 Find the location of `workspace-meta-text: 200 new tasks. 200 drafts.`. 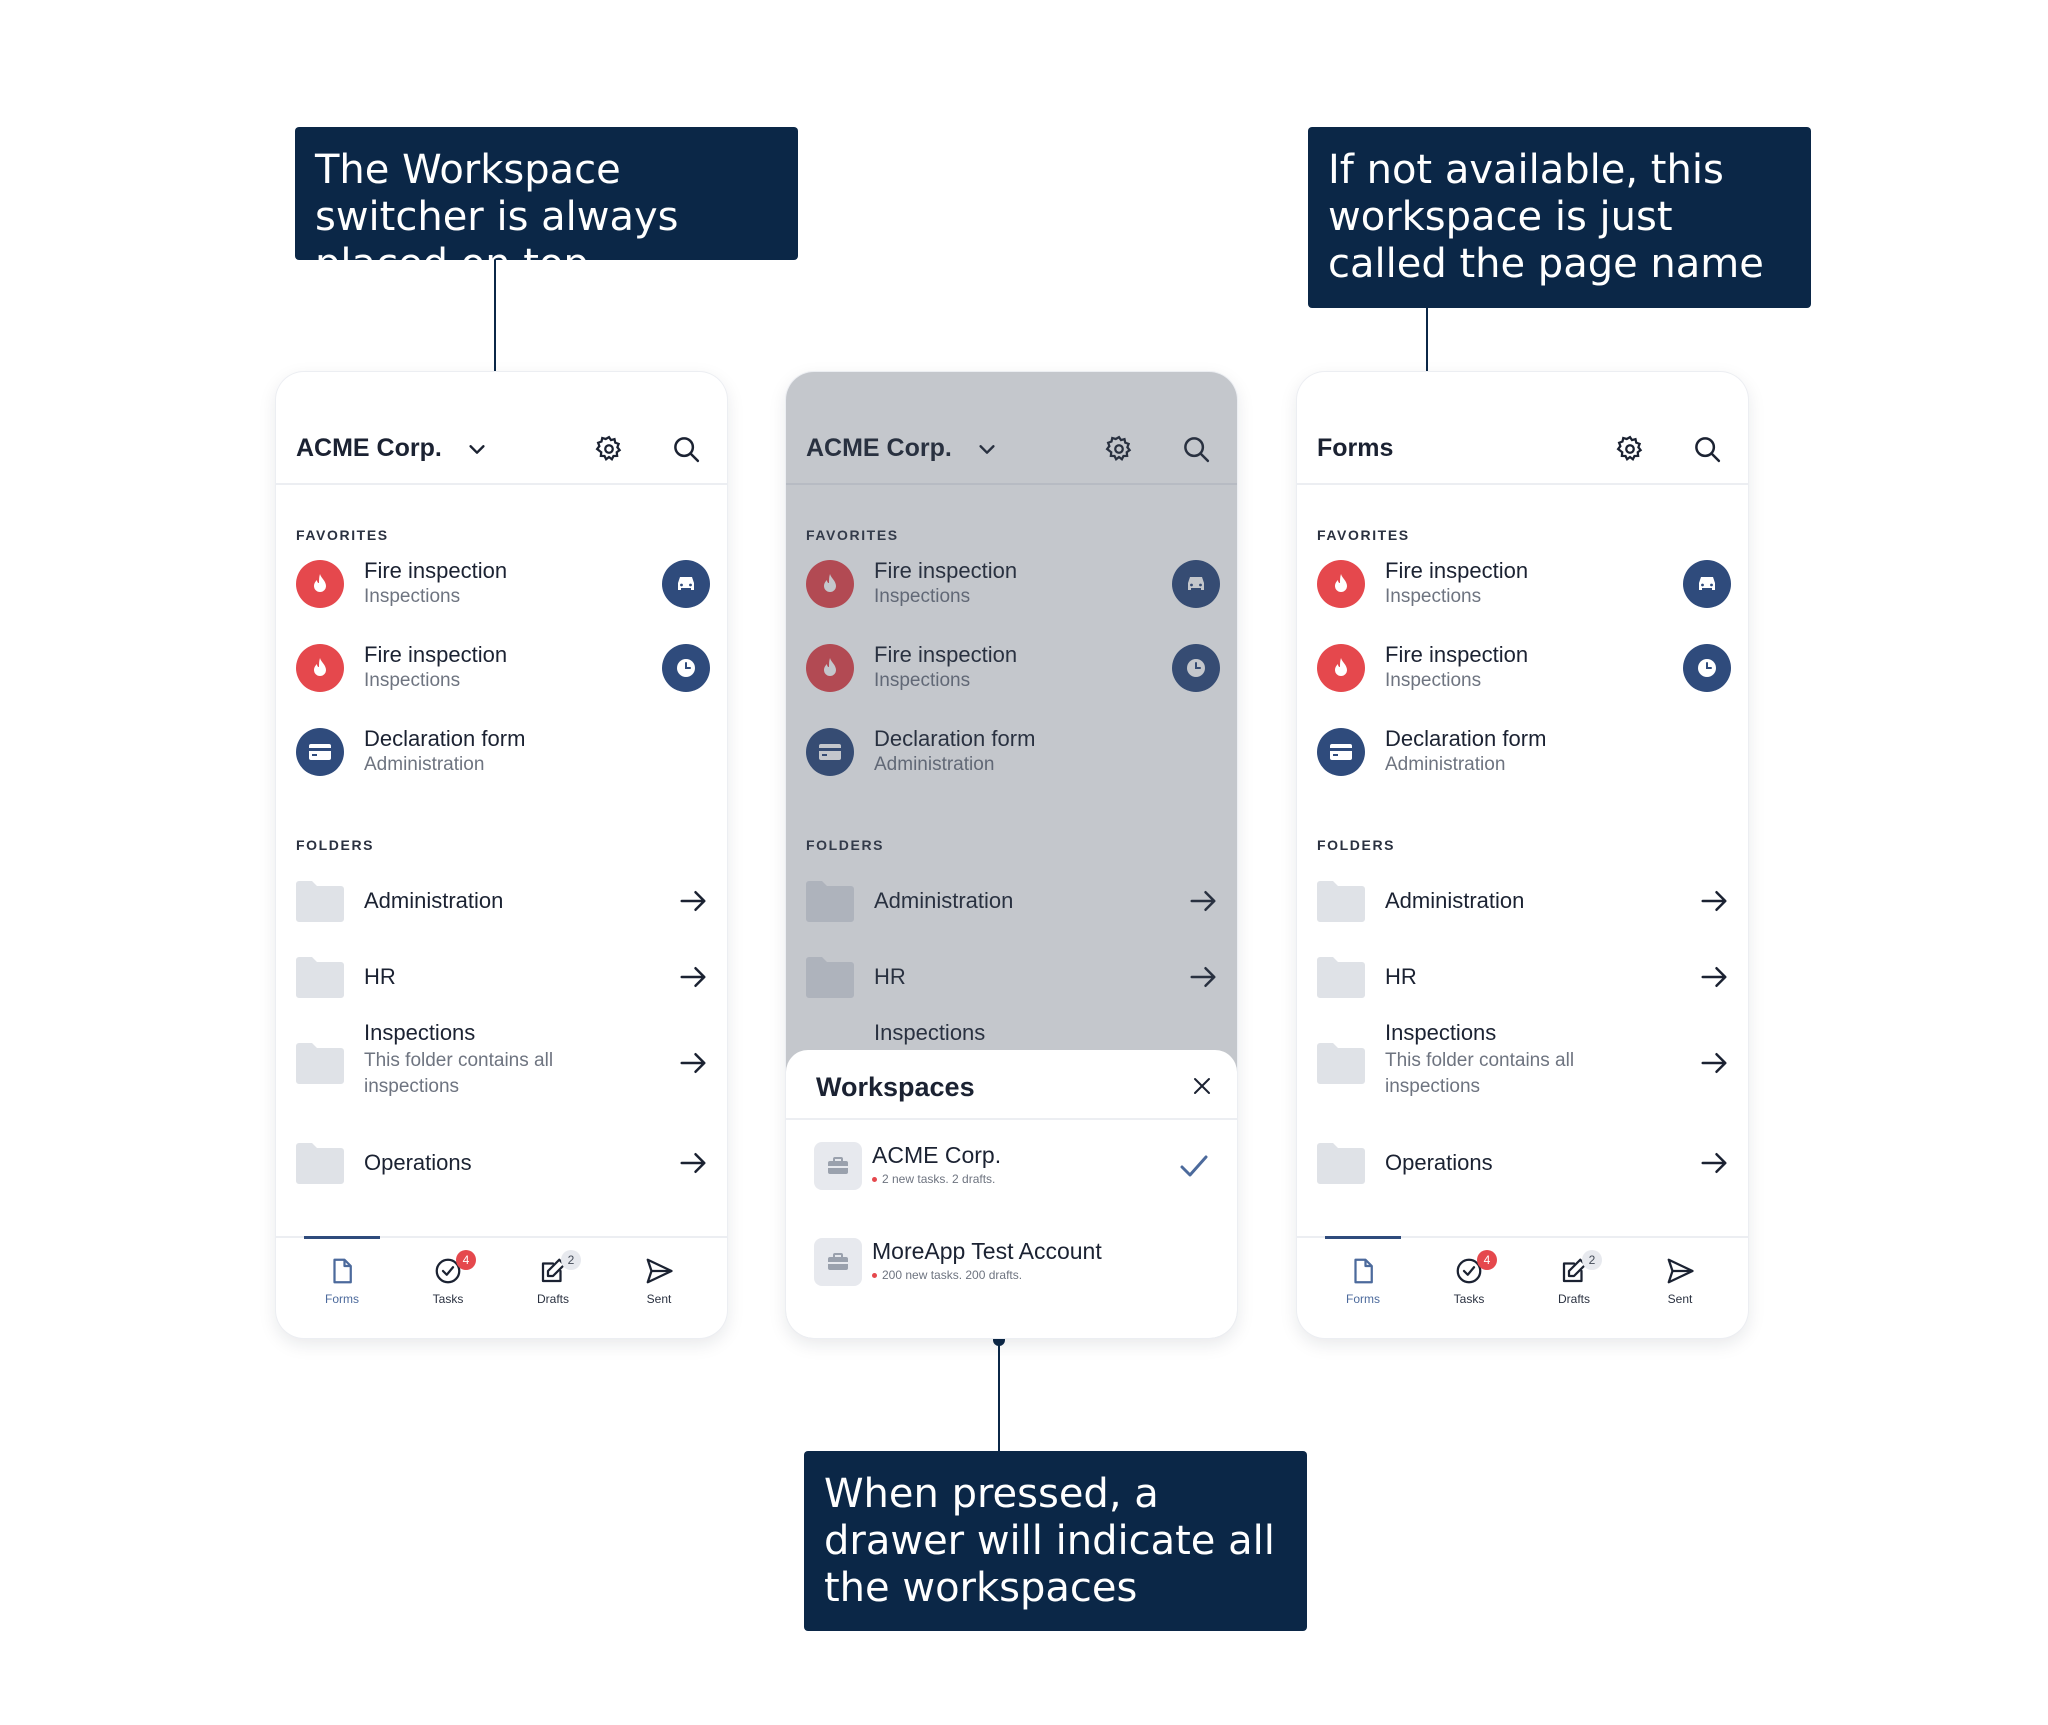

workspace-meta-text: 200 new tasks. 200 drafts. is located at coordinates (952, 1275).